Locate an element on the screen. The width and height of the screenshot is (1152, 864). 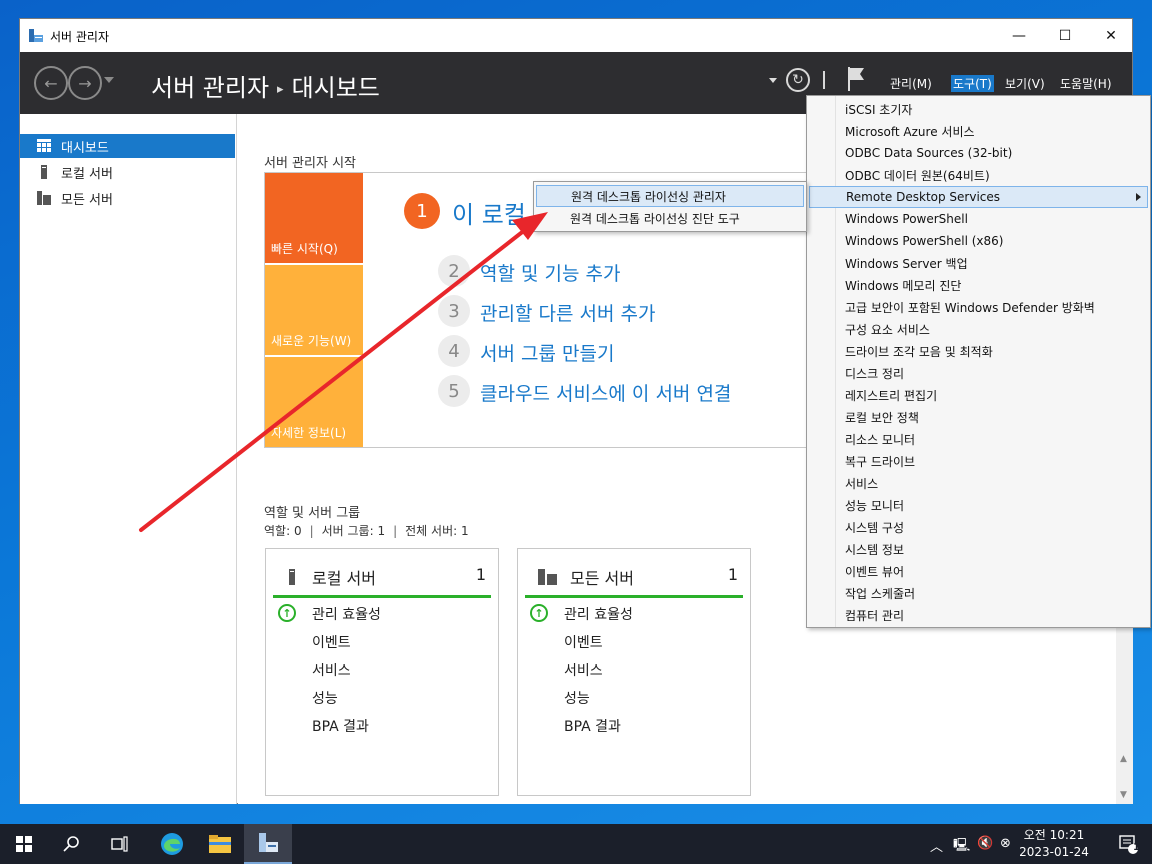
clock: 오전 10:21 2023-01-24 is located at coordinates (1054, 844).